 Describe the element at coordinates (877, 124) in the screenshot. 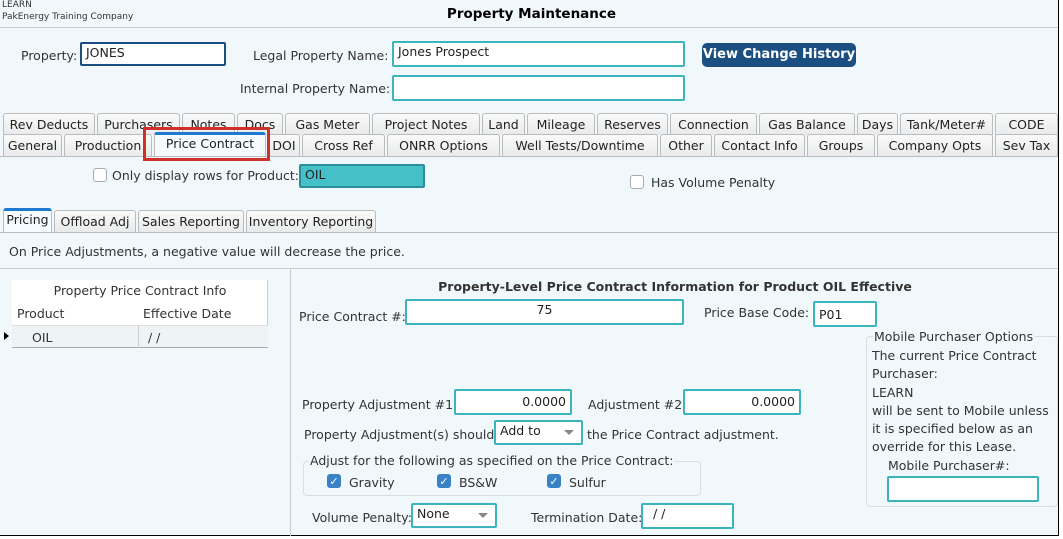

I see `tab-days: Days` at that location.